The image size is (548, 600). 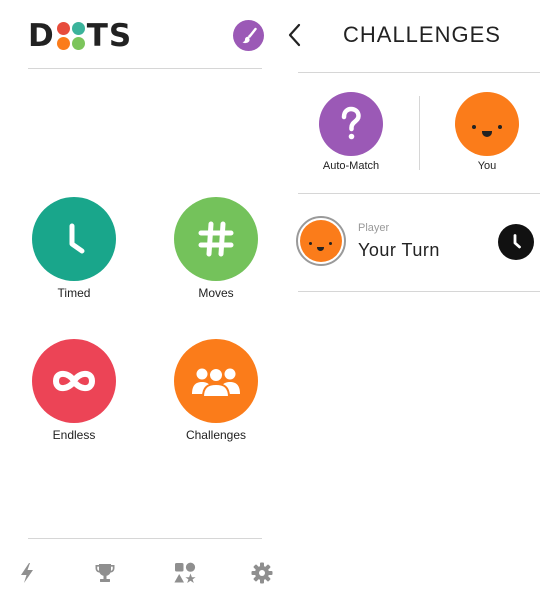 What do you see at coordinates (419, 133) in the screenshot?
I see `opponent-divider` at bounding box center [419, 133].